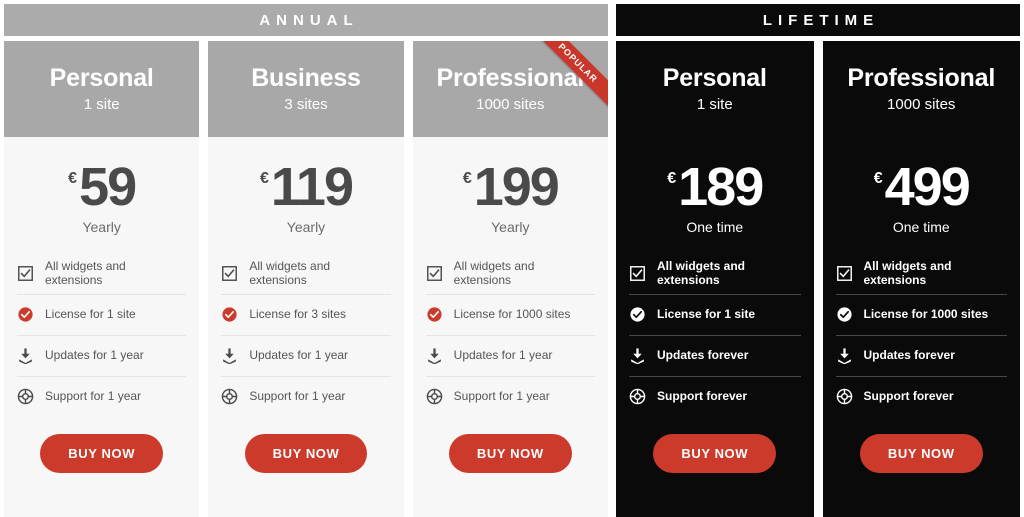 The image size is (1024, 517). Describe the element at coordinates (101, 105) in the screenshot. I see `plan-site-count: 1 site` at that location.